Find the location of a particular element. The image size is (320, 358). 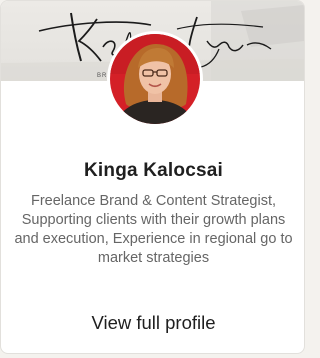

profile-photo is located at coordinates (155, 79).